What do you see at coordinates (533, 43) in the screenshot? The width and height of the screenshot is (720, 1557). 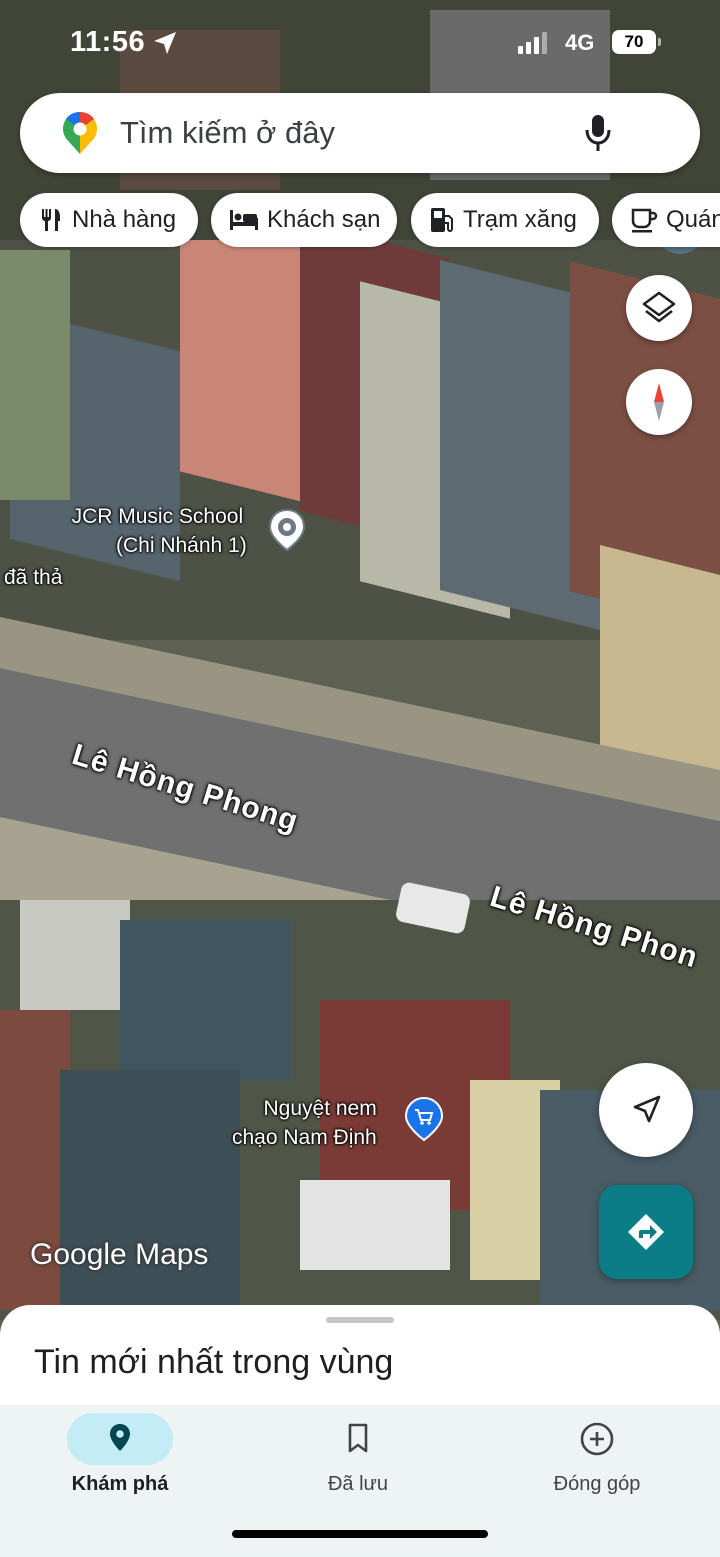 I see `cellular-signal-icon` at bounding box center [533, 43].